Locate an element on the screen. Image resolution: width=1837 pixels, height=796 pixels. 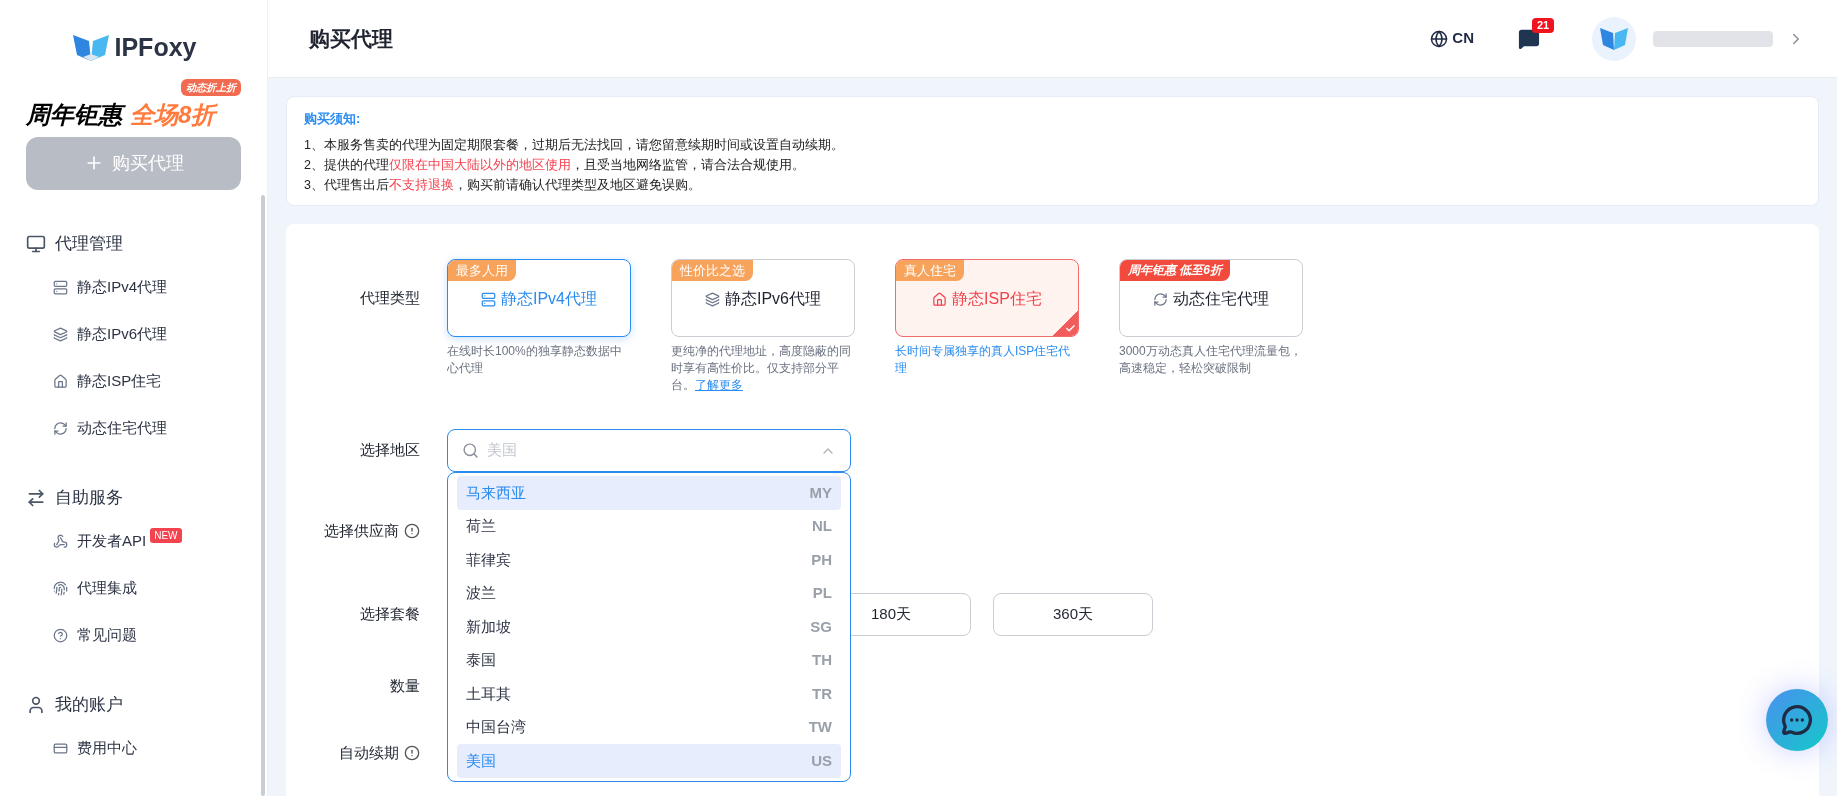
card-tag: 最多人用 is located at coordinates (482, 270).